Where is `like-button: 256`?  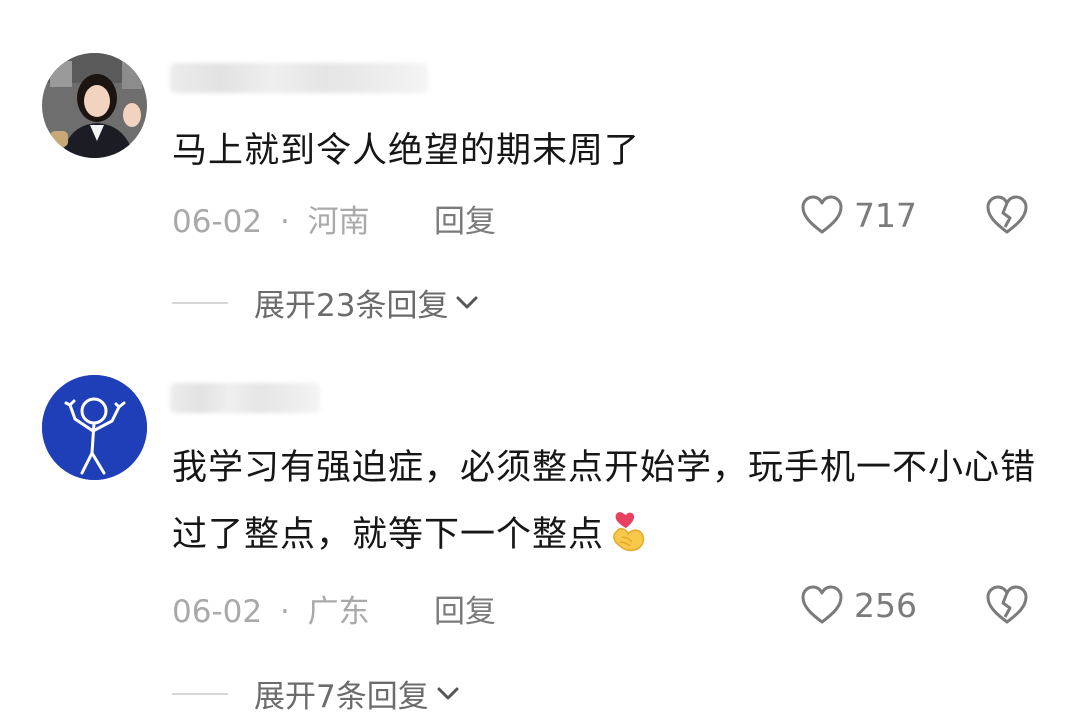
like-button: 256 is located at coordinates (858, 605).